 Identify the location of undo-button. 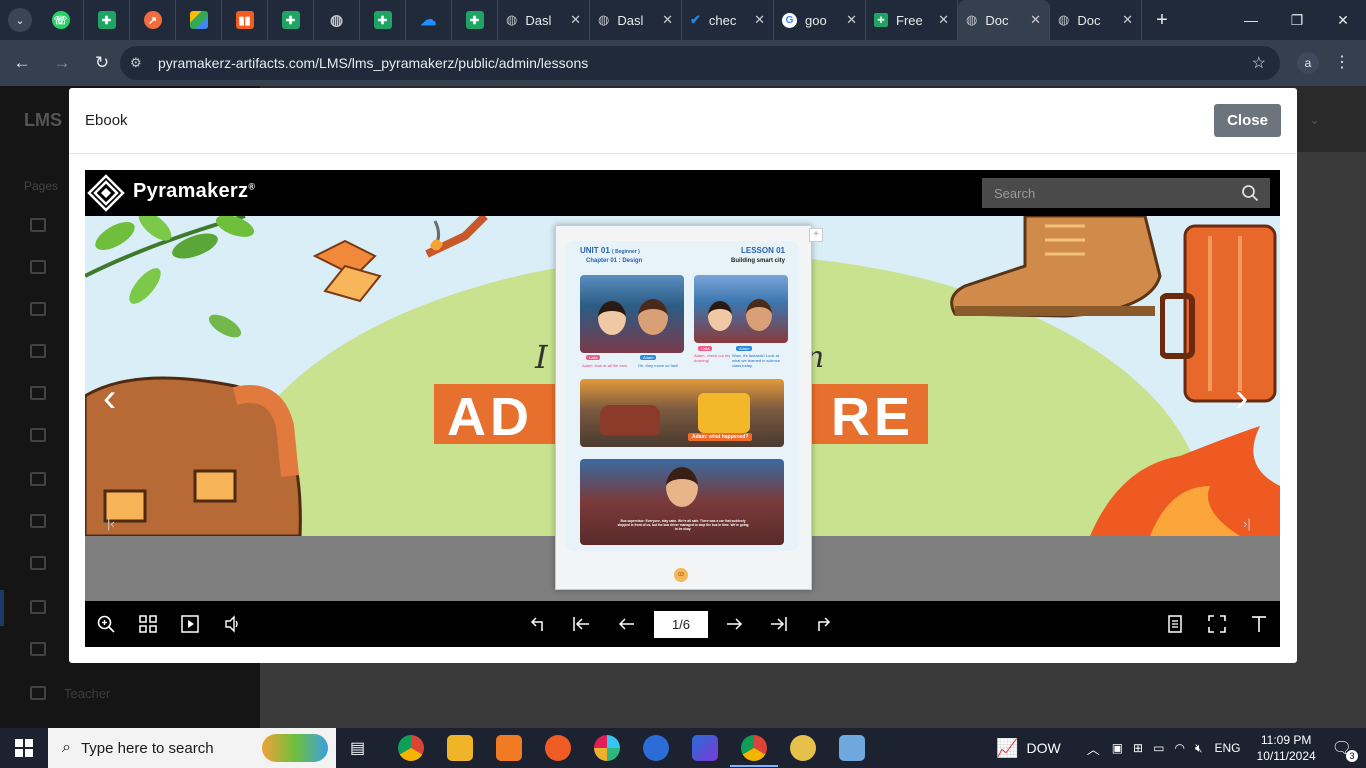
(537, 624).